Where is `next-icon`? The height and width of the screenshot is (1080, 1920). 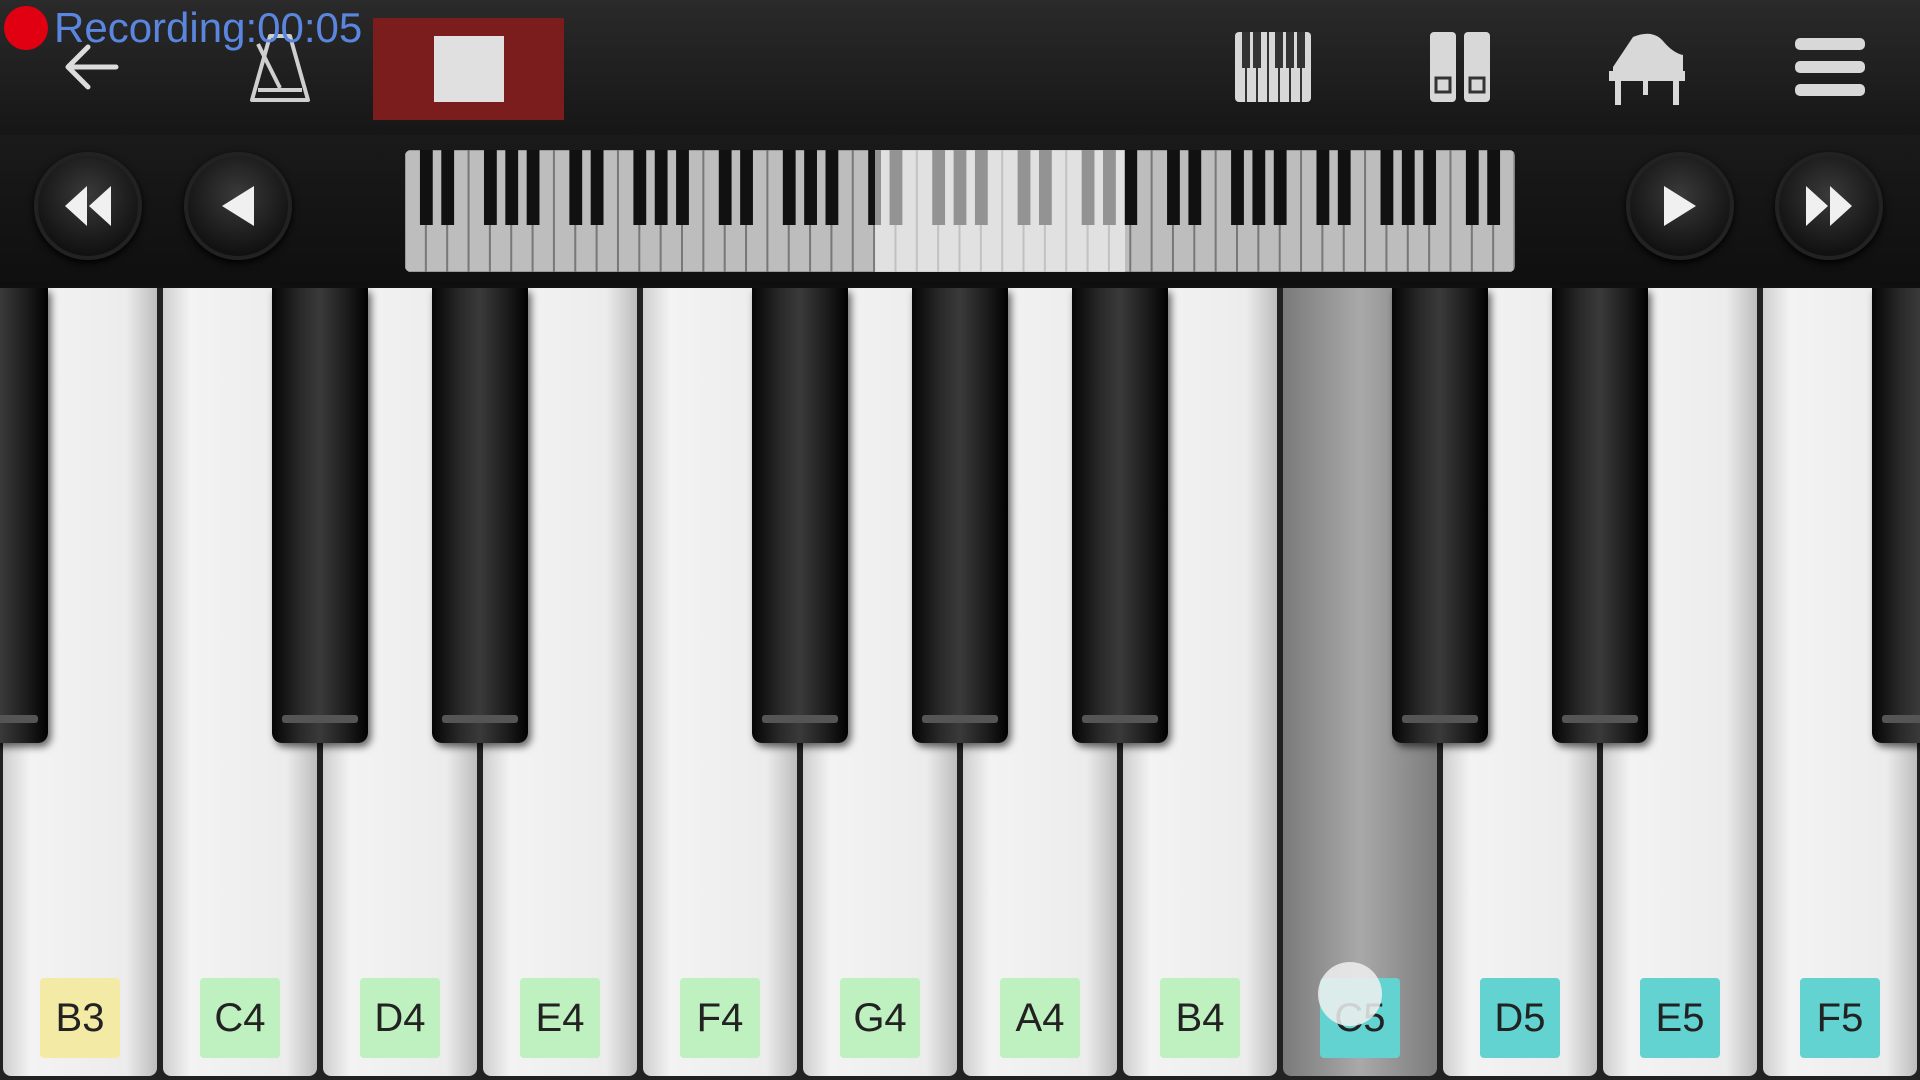 next-icon is located at coordinates (1680, 206).